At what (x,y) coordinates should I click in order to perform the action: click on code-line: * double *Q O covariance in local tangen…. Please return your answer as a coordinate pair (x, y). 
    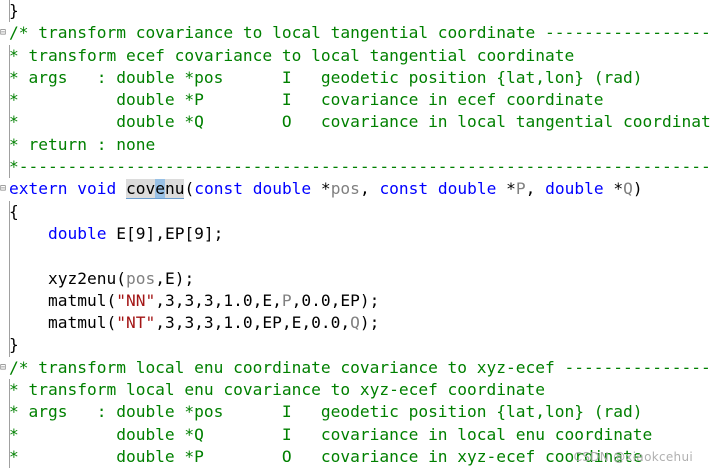
    Looking at the image, I should click on (355, 122).